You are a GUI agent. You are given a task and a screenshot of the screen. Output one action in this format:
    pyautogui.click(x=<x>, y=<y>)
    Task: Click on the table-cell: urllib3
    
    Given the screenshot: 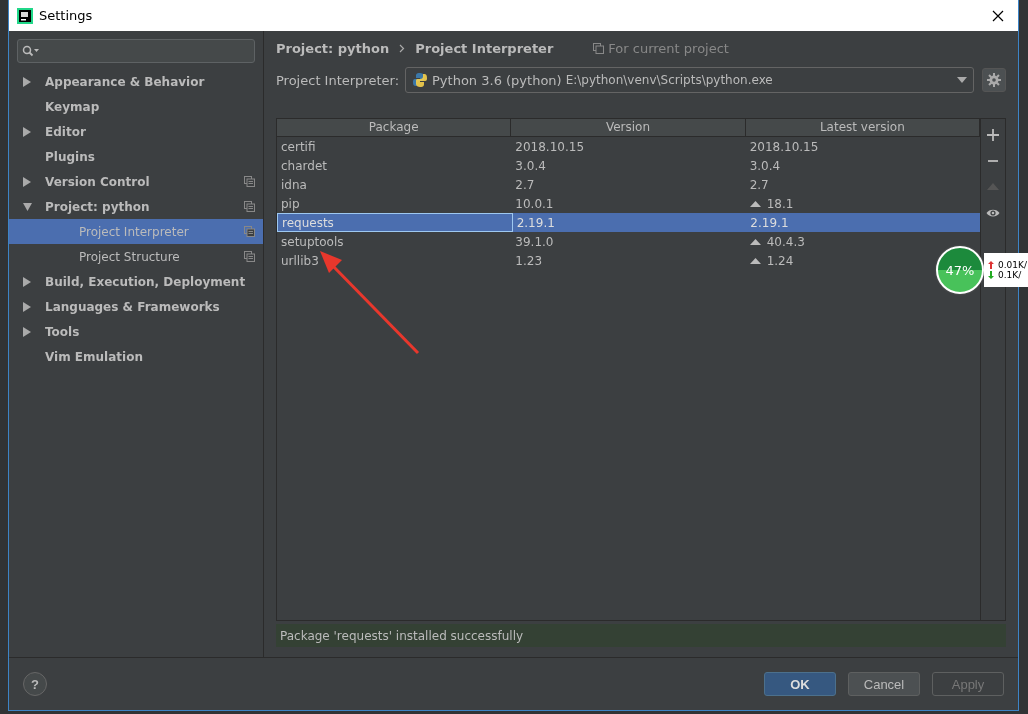 What is the action you would take?
    pyautogui.click(x=300, y=260)
    